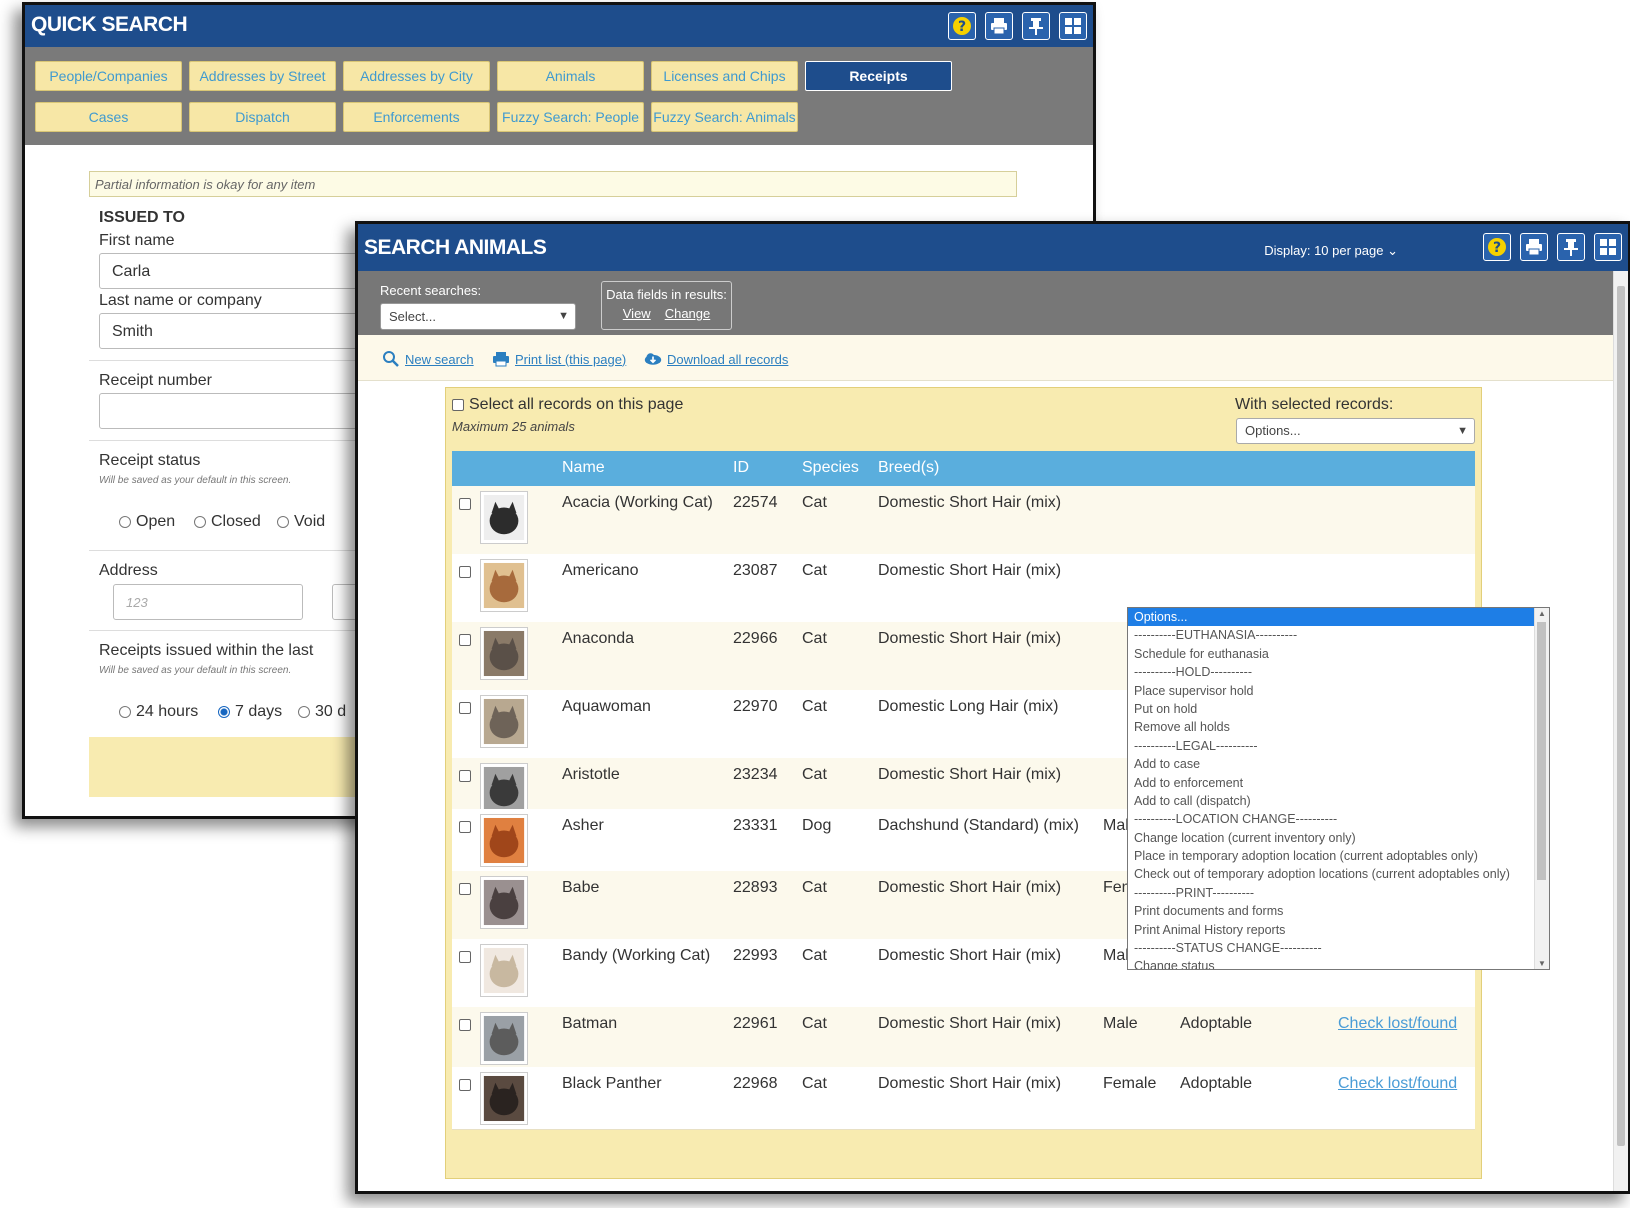 Image resolution: width=1630 pixels, height=1208 pixels. I want to click on dropdown-option: ----------LOCATION CHANGE----------, so click(1338, 819).